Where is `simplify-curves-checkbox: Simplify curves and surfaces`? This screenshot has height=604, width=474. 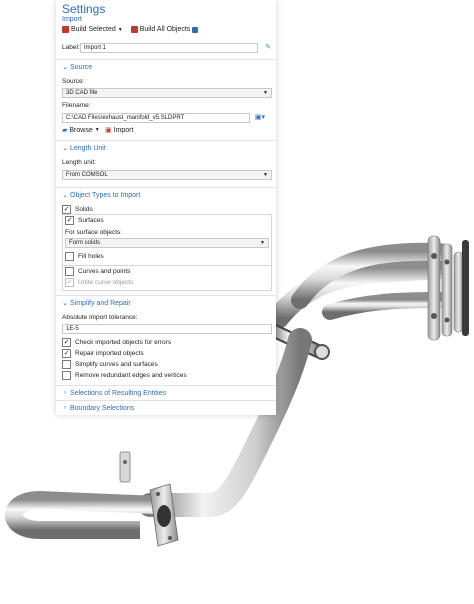
simplify-curves-checkbox: Simplify curves and surfaces is located at coordinates (110, 364).